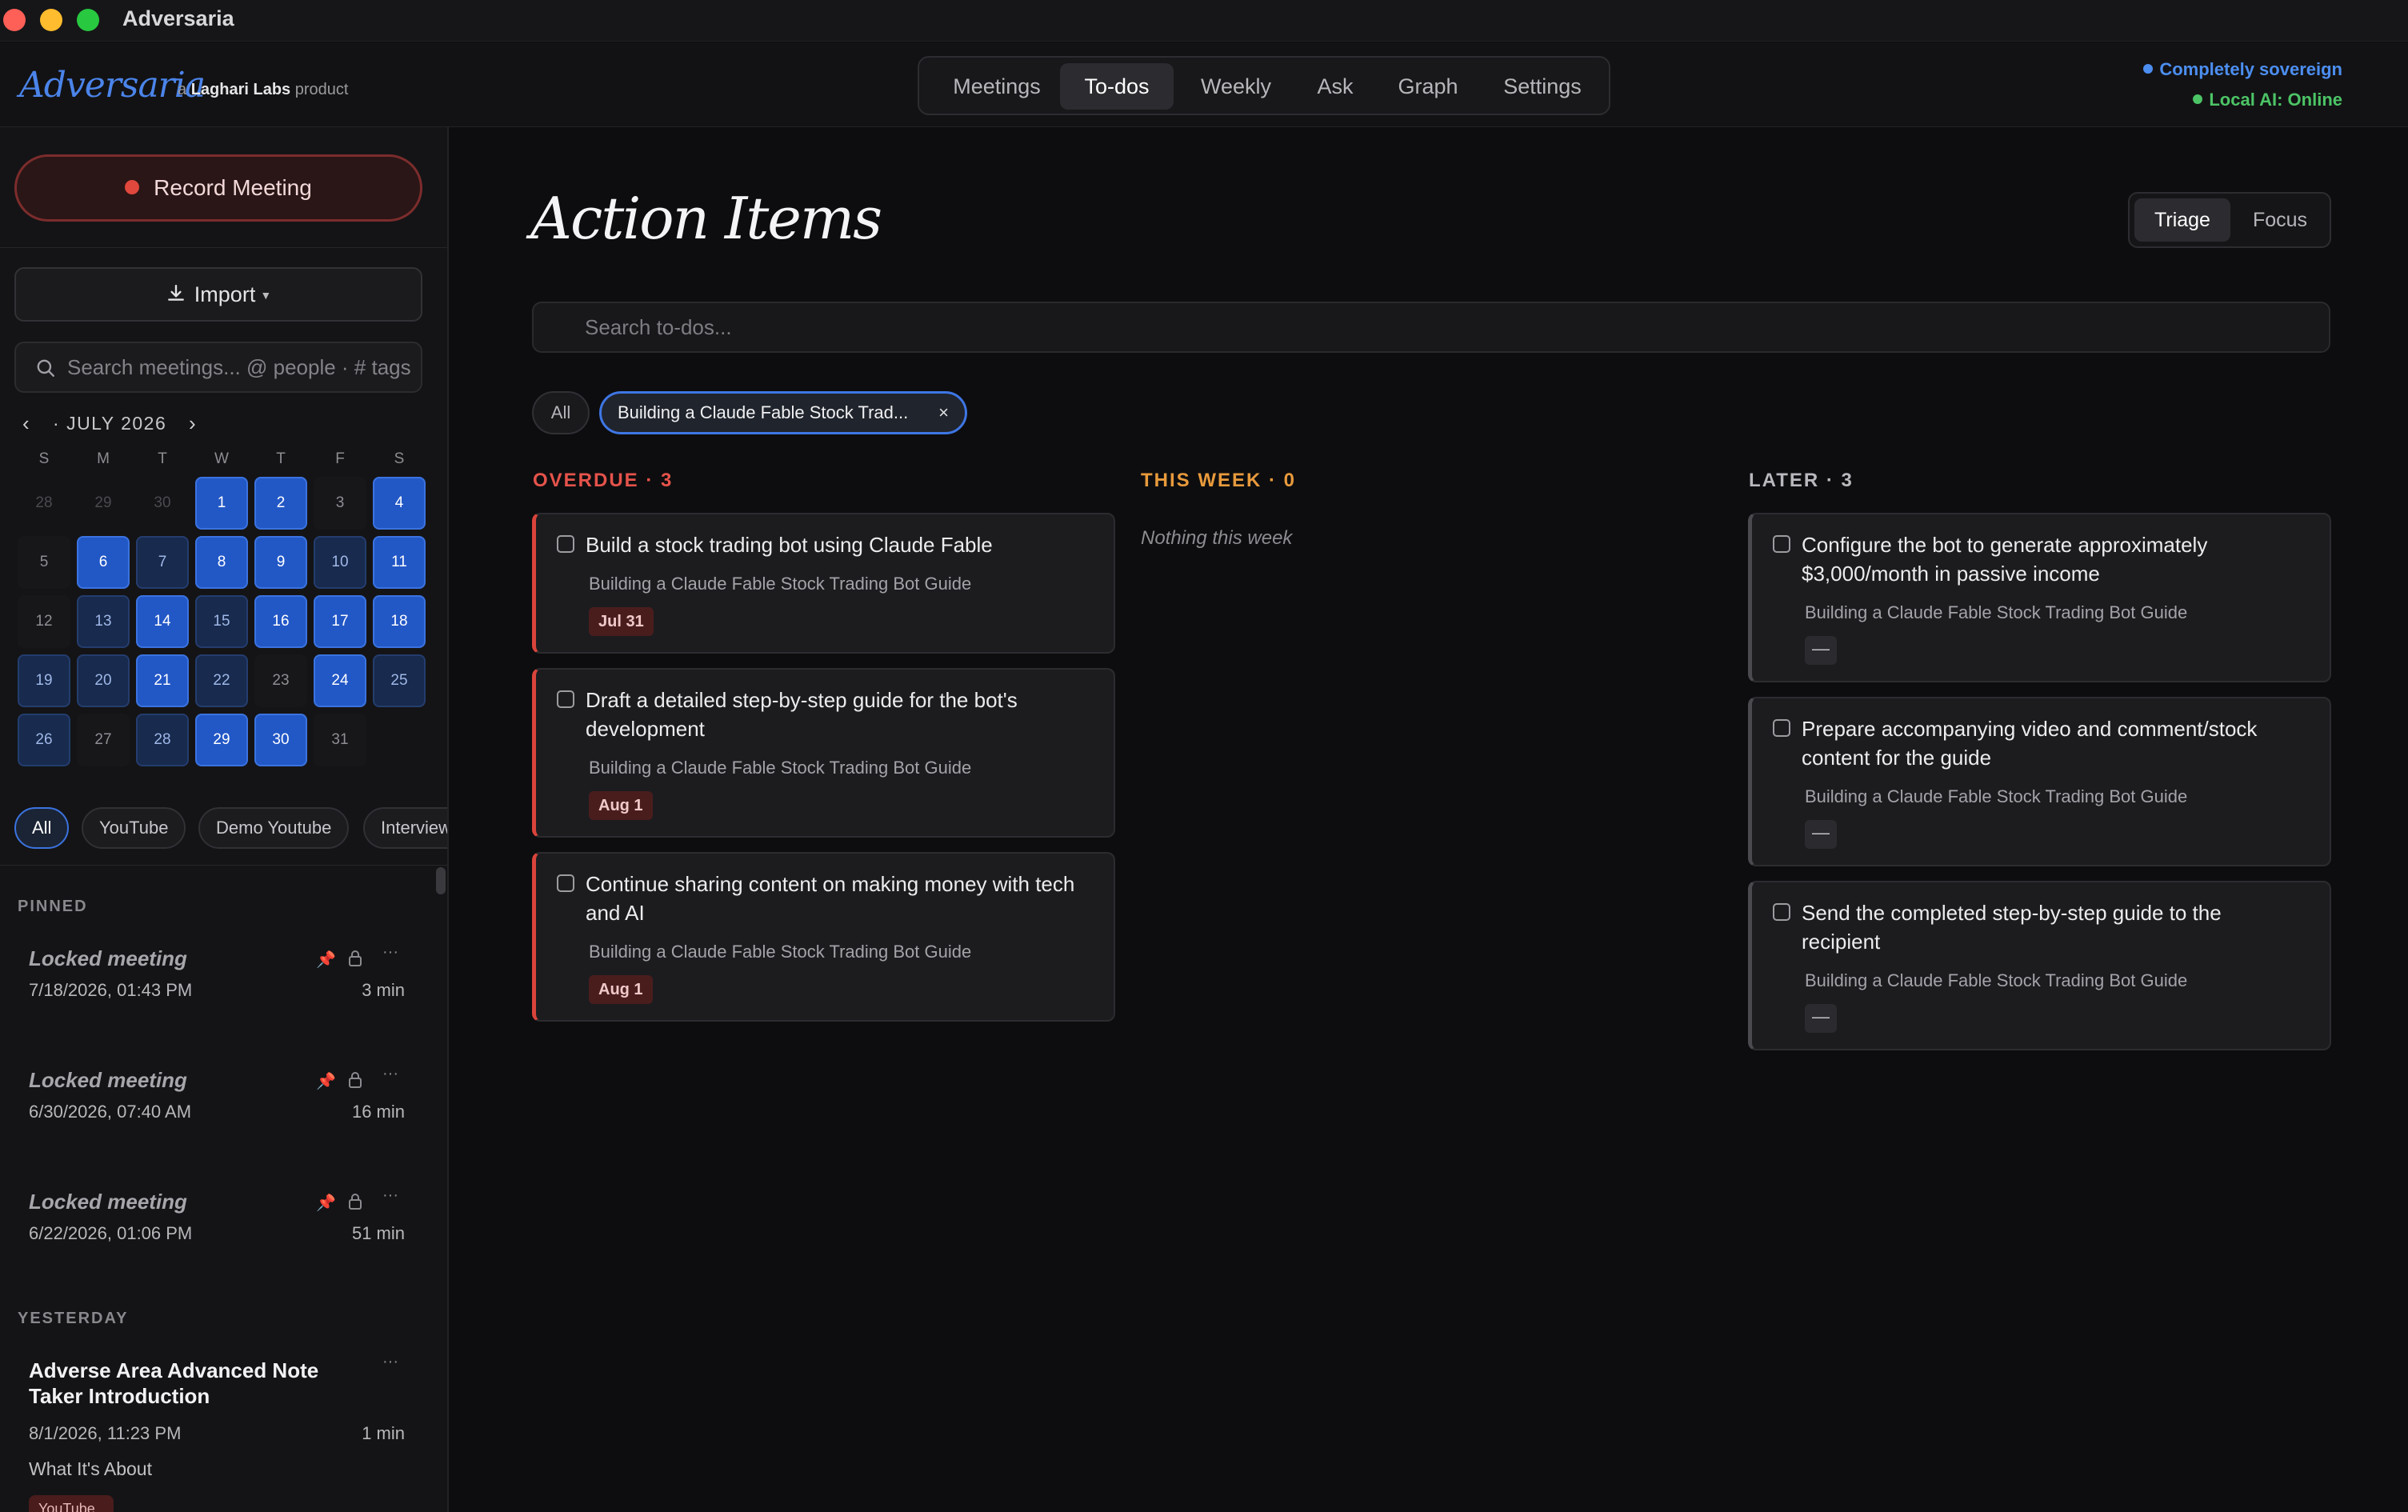 The width and height of the screenshot is (2408, 1512). Describe the element at coordinates (383, 990) in the screenshot. I see `meeting-duration: 3 min` at that location.